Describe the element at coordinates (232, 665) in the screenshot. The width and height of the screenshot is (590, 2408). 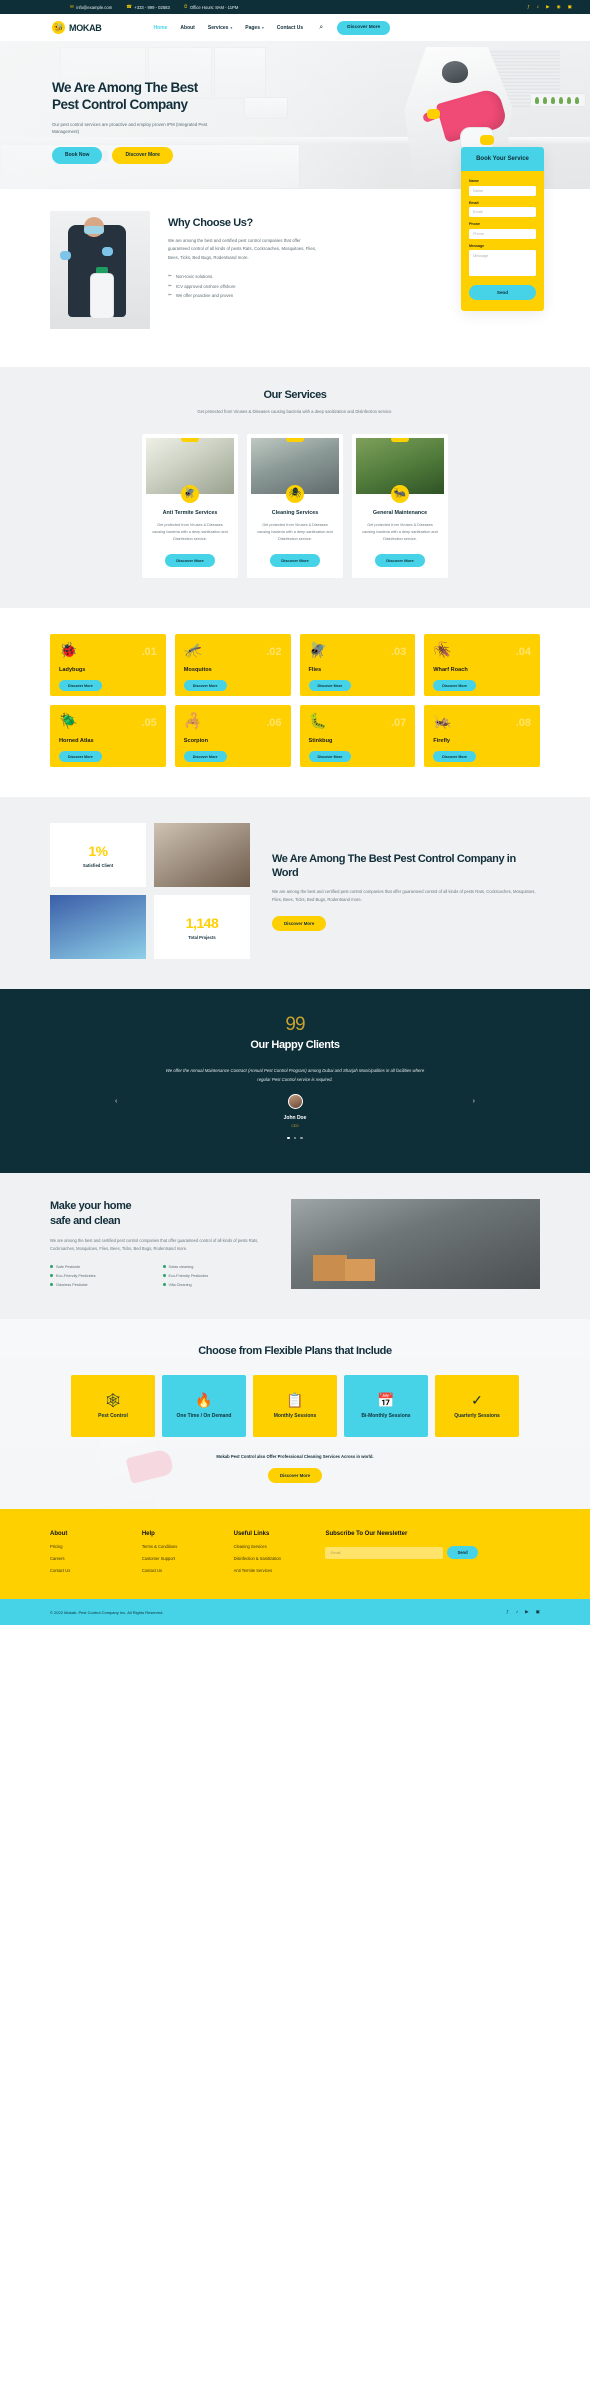
I see `pest-card-mosquitos: 🦟 .02 Mosquitos Discover More` at that location.